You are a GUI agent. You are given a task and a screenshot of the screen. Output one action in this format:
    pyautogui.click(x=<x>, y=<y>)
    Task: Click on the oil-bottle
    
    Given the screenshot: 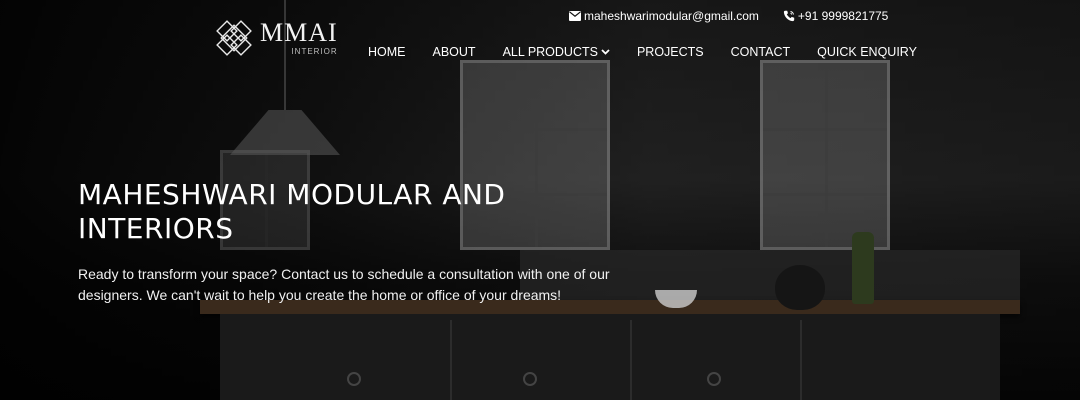 What is the action you would take?
    pyautogui.click(x=863, y=268)
    